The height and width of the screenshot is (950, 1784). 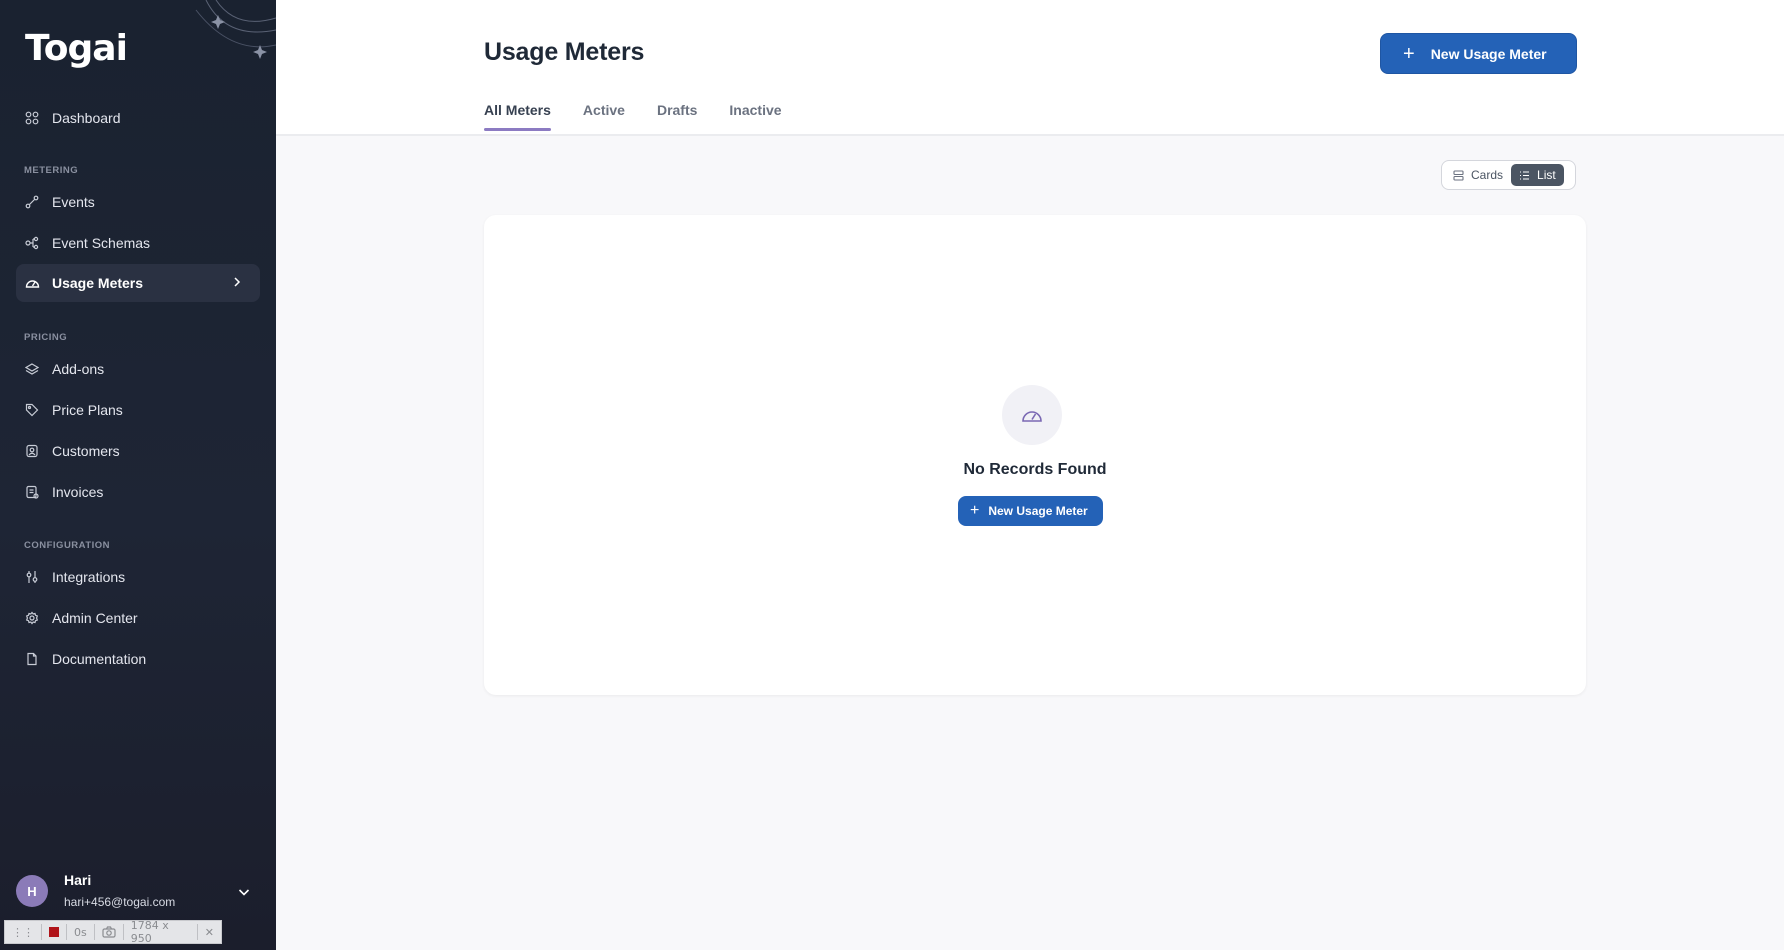 What do you see at coordinates (1458, 175) in the screenshot?
I see `cards-icon` at bounding box center [1458, 175].